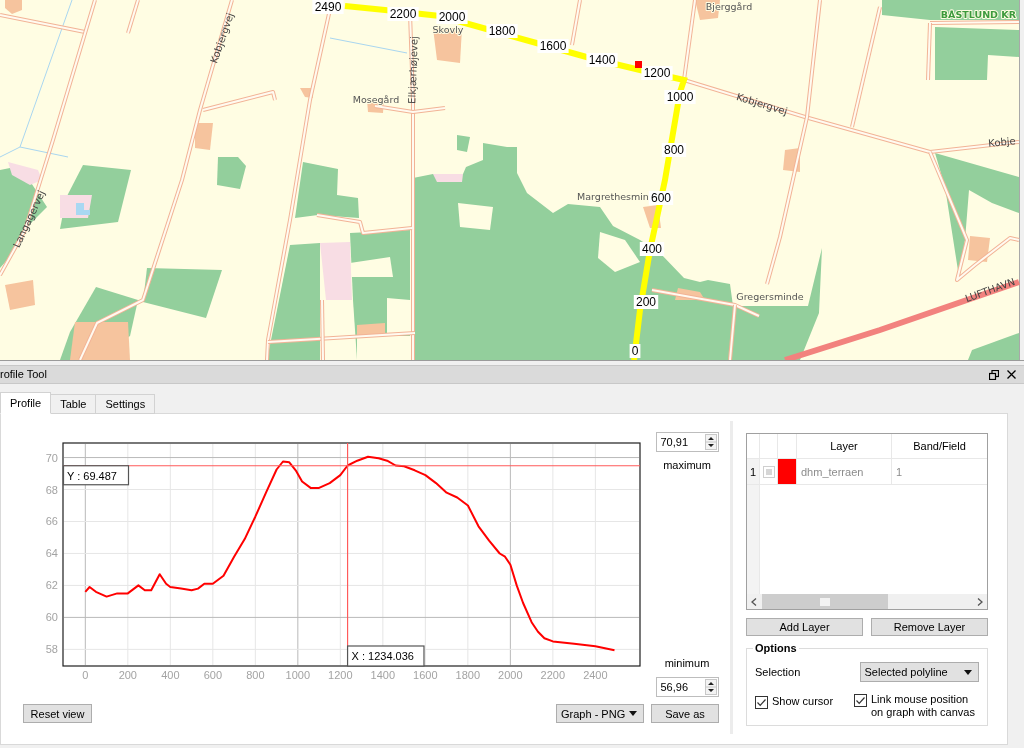  I want to click on place-label: Margrethesmin, so click(613, 196).